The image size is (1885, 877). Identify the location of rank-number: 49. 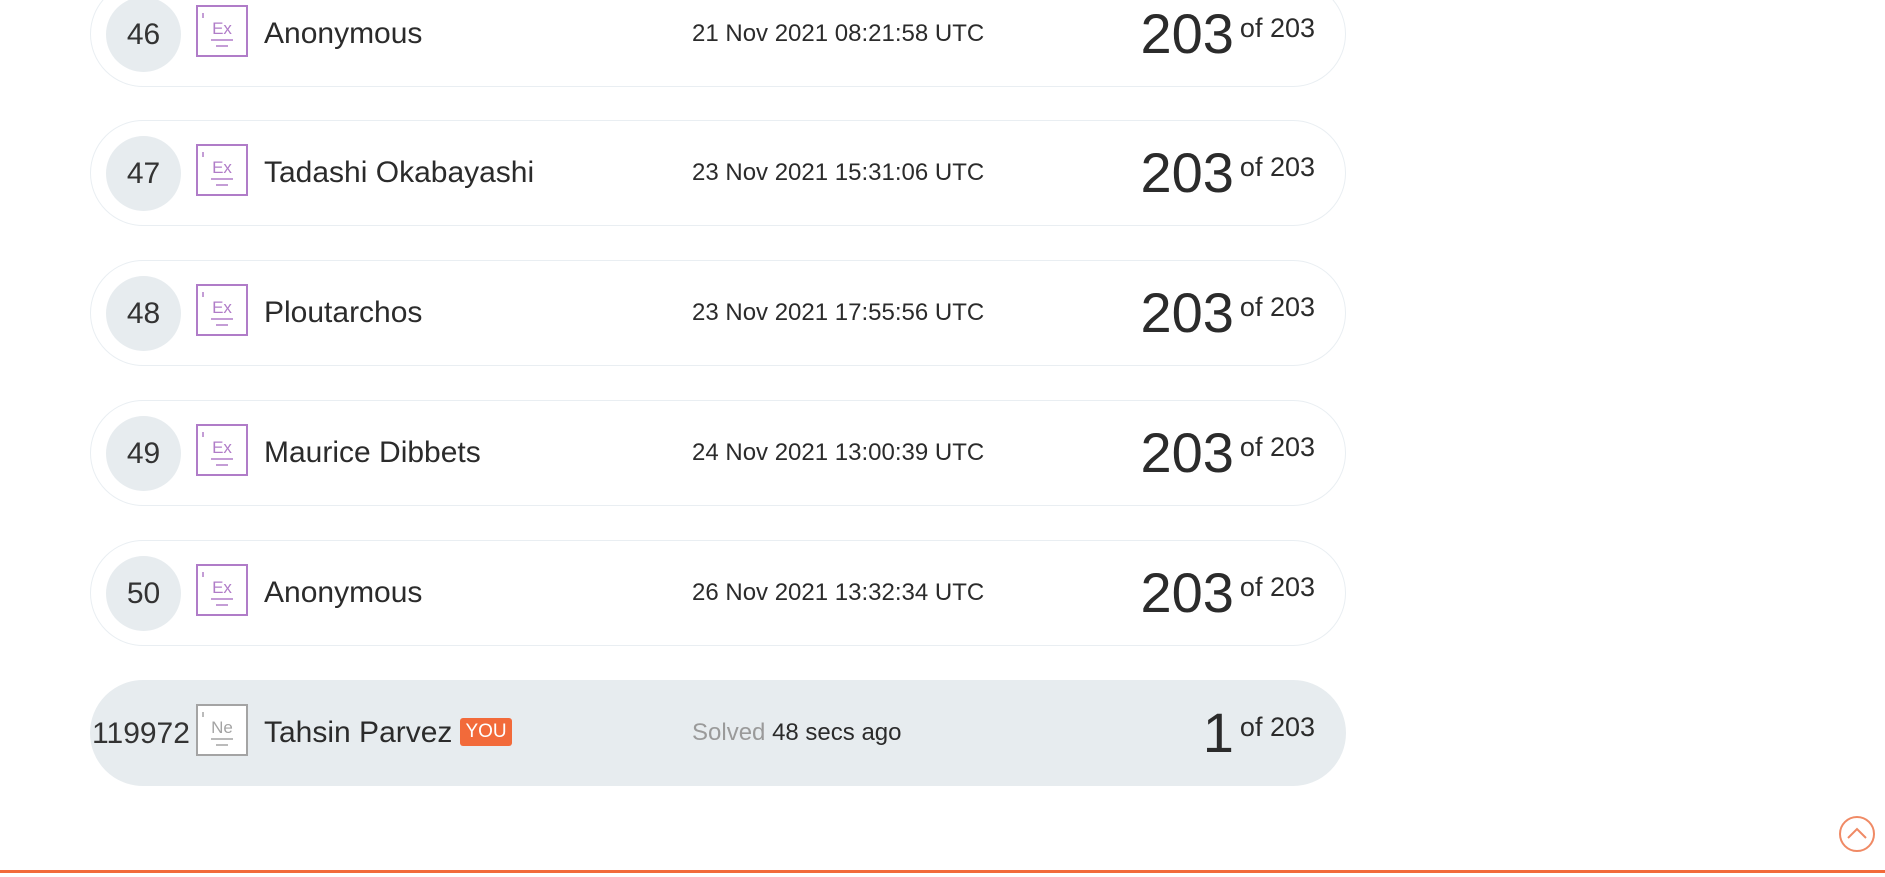
(143, 453).